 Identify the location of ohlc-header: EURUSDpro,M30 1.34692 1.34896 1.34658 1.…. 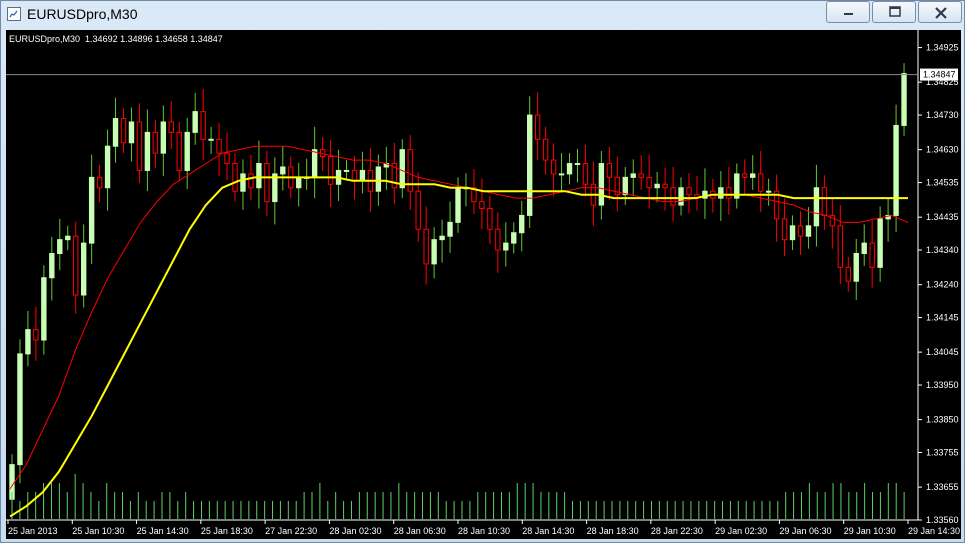
(116, 39).